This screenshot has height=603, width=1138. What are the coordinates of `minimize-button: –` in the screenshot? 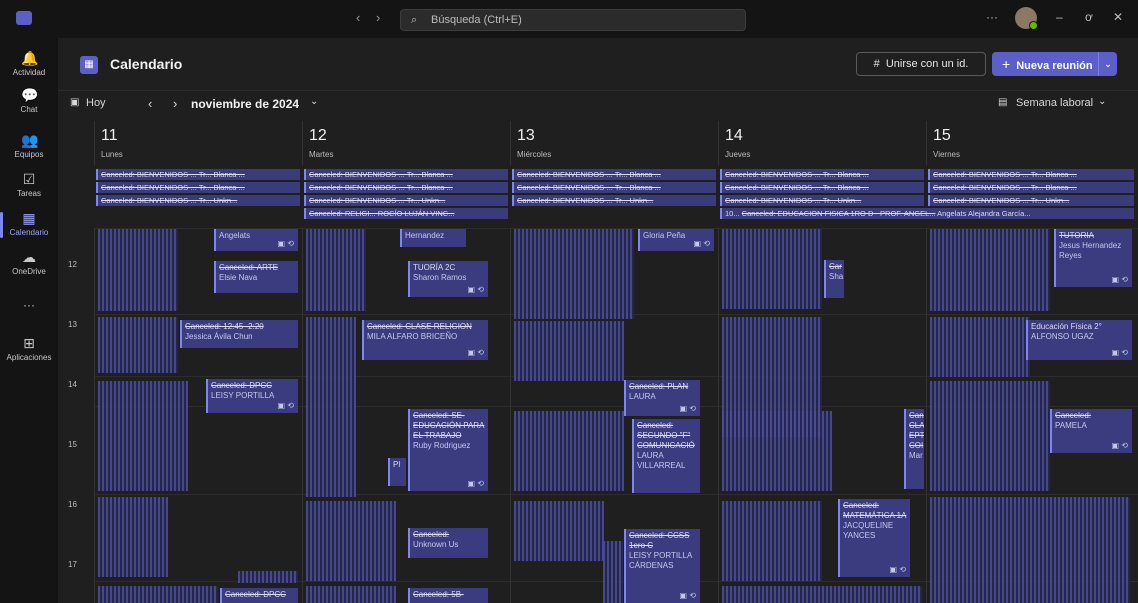 It's located at (1059, 17).